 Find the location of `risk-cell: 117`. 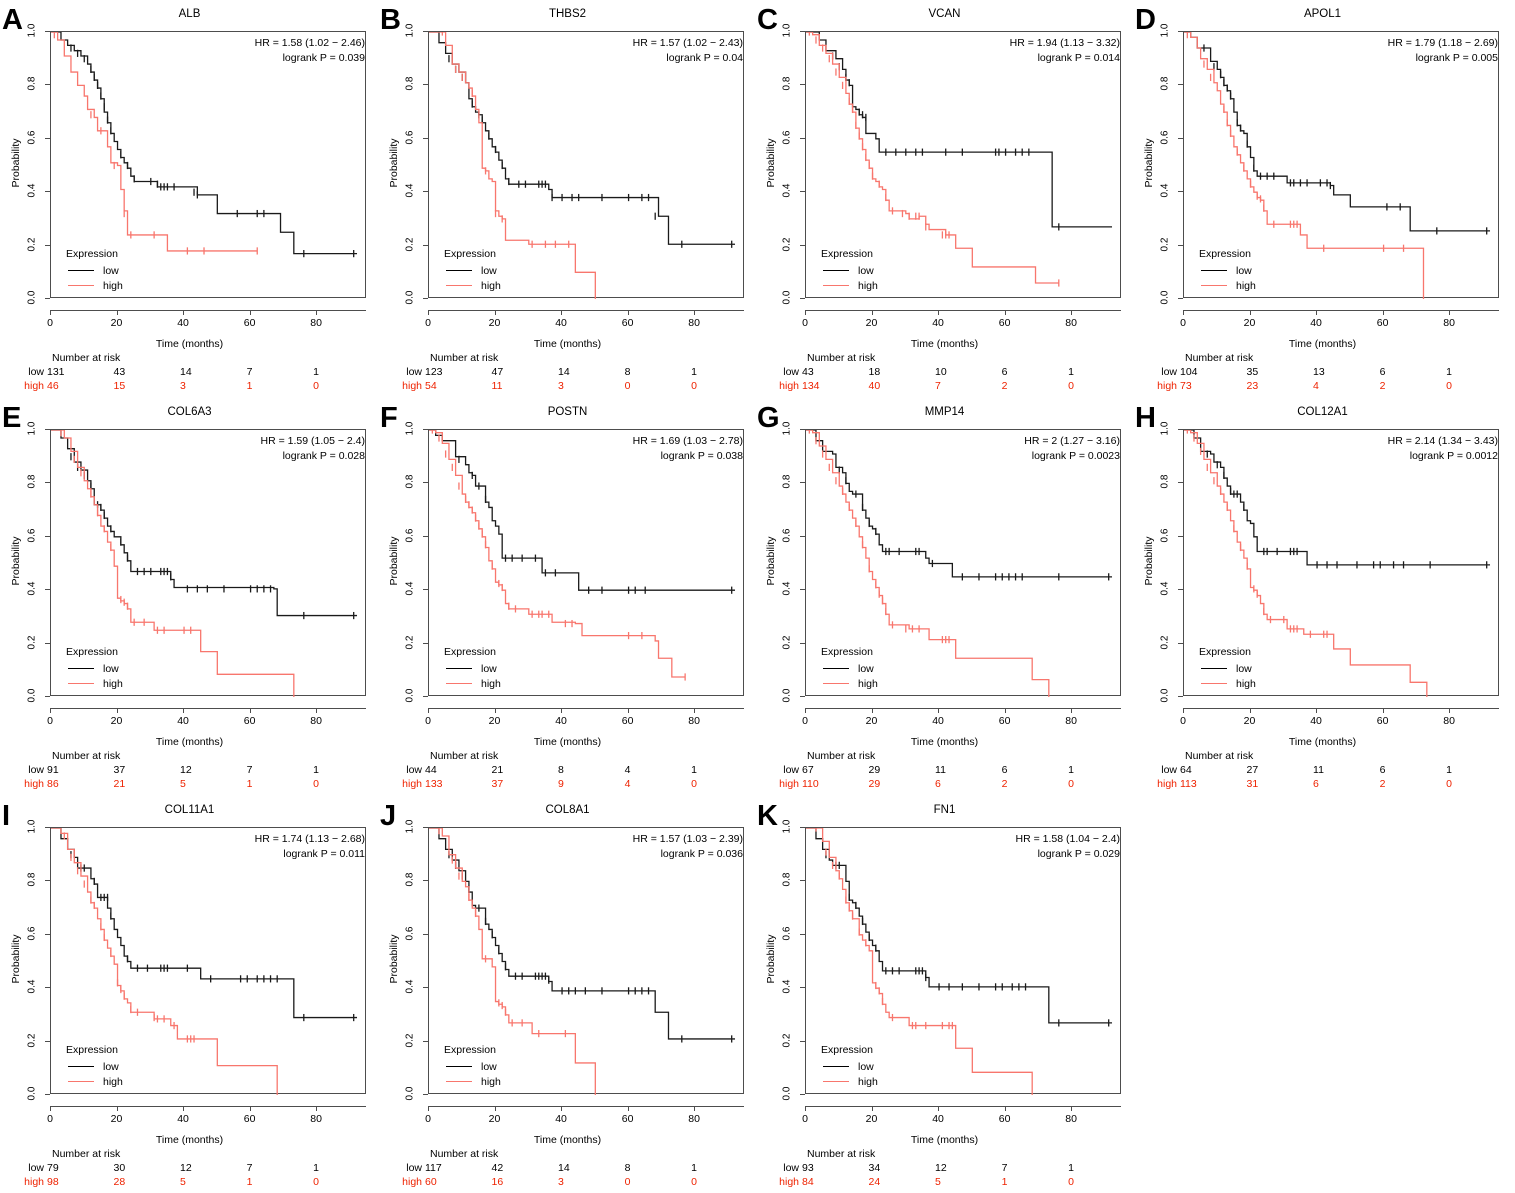

risk-cell: 117 is located at coordinates (433, 1168).